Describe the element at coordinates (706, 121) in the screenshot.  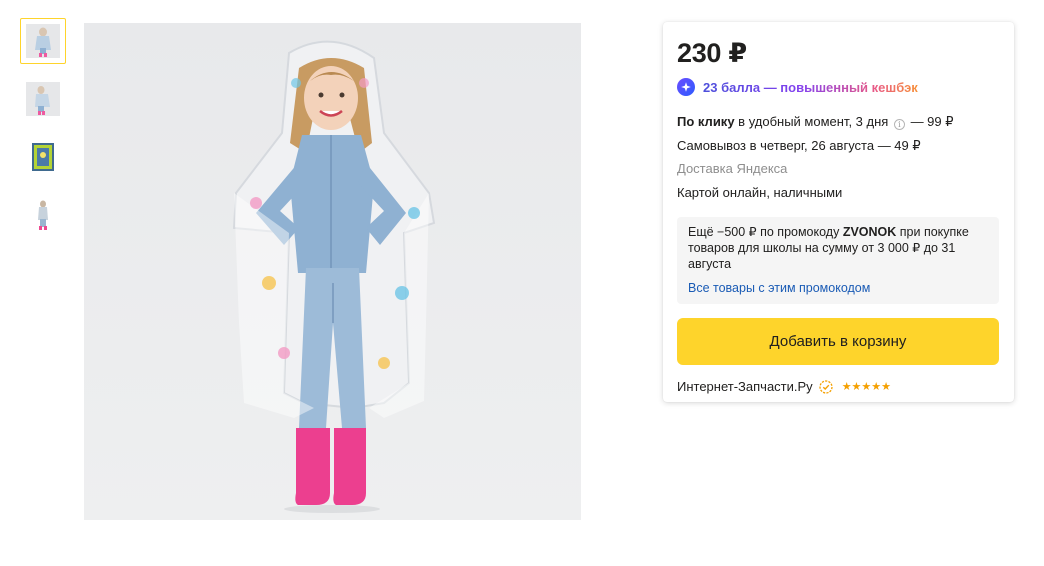
I see `delivery-click-label: По клику` at that location.